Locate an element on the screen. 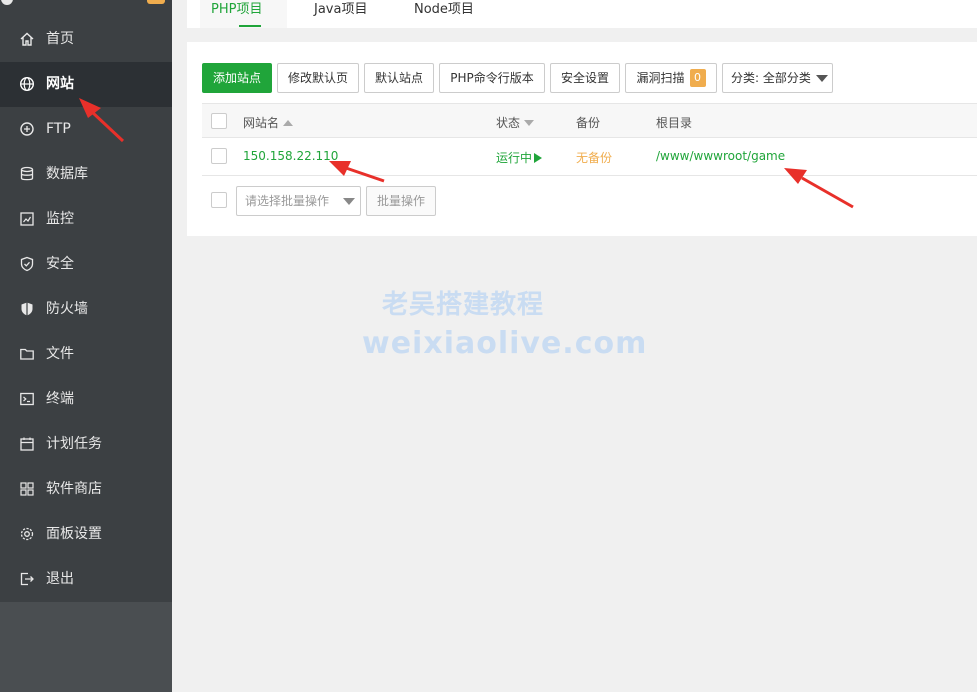 This screenshot has width=977, height=692. backup-link: 无备份 is located at coordinates (594, 157).